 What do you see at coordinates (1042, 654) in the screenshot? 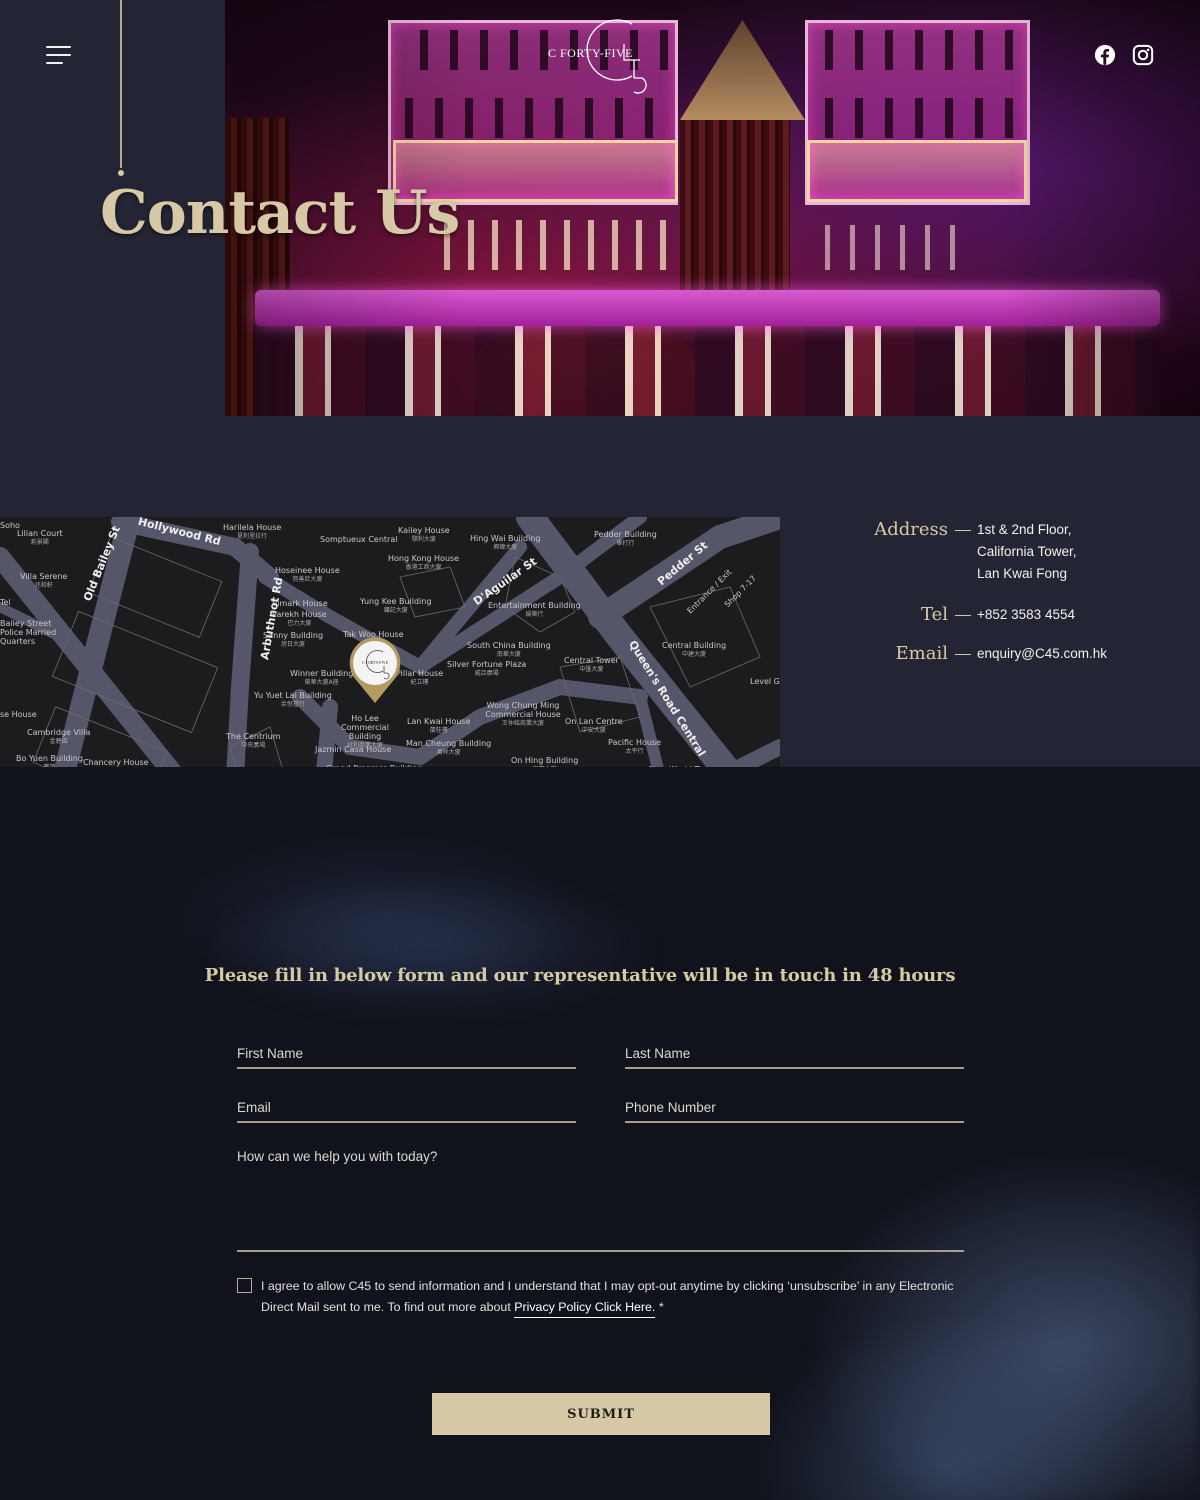
I see `email-link: enquiry@C45.com.hk` at bounding box center [1042, 654].